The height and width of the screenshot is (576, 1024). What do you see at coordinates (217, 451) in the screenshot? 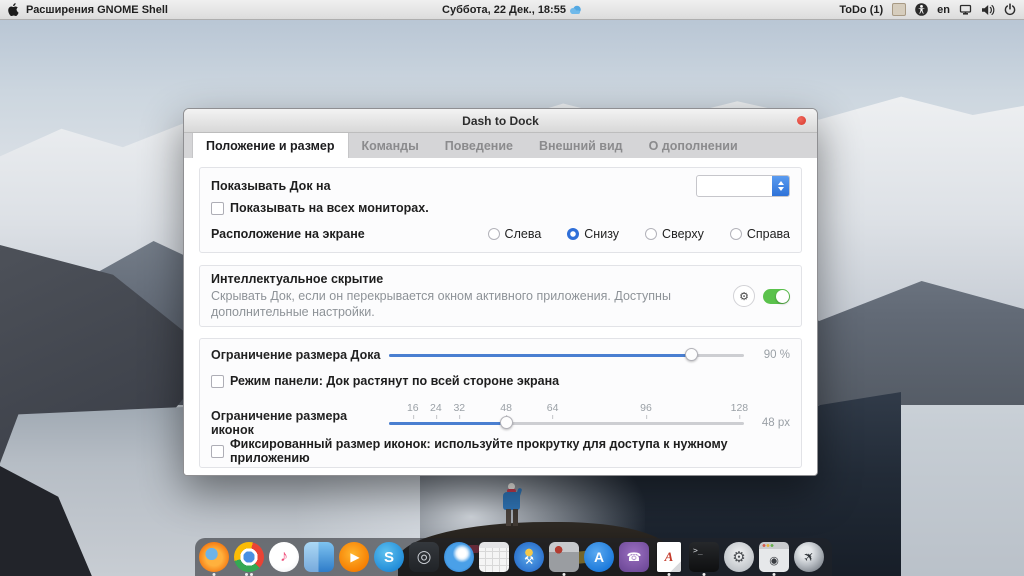
I see `fixed-icon-size-checkbox` at bounding box center [217, 451].